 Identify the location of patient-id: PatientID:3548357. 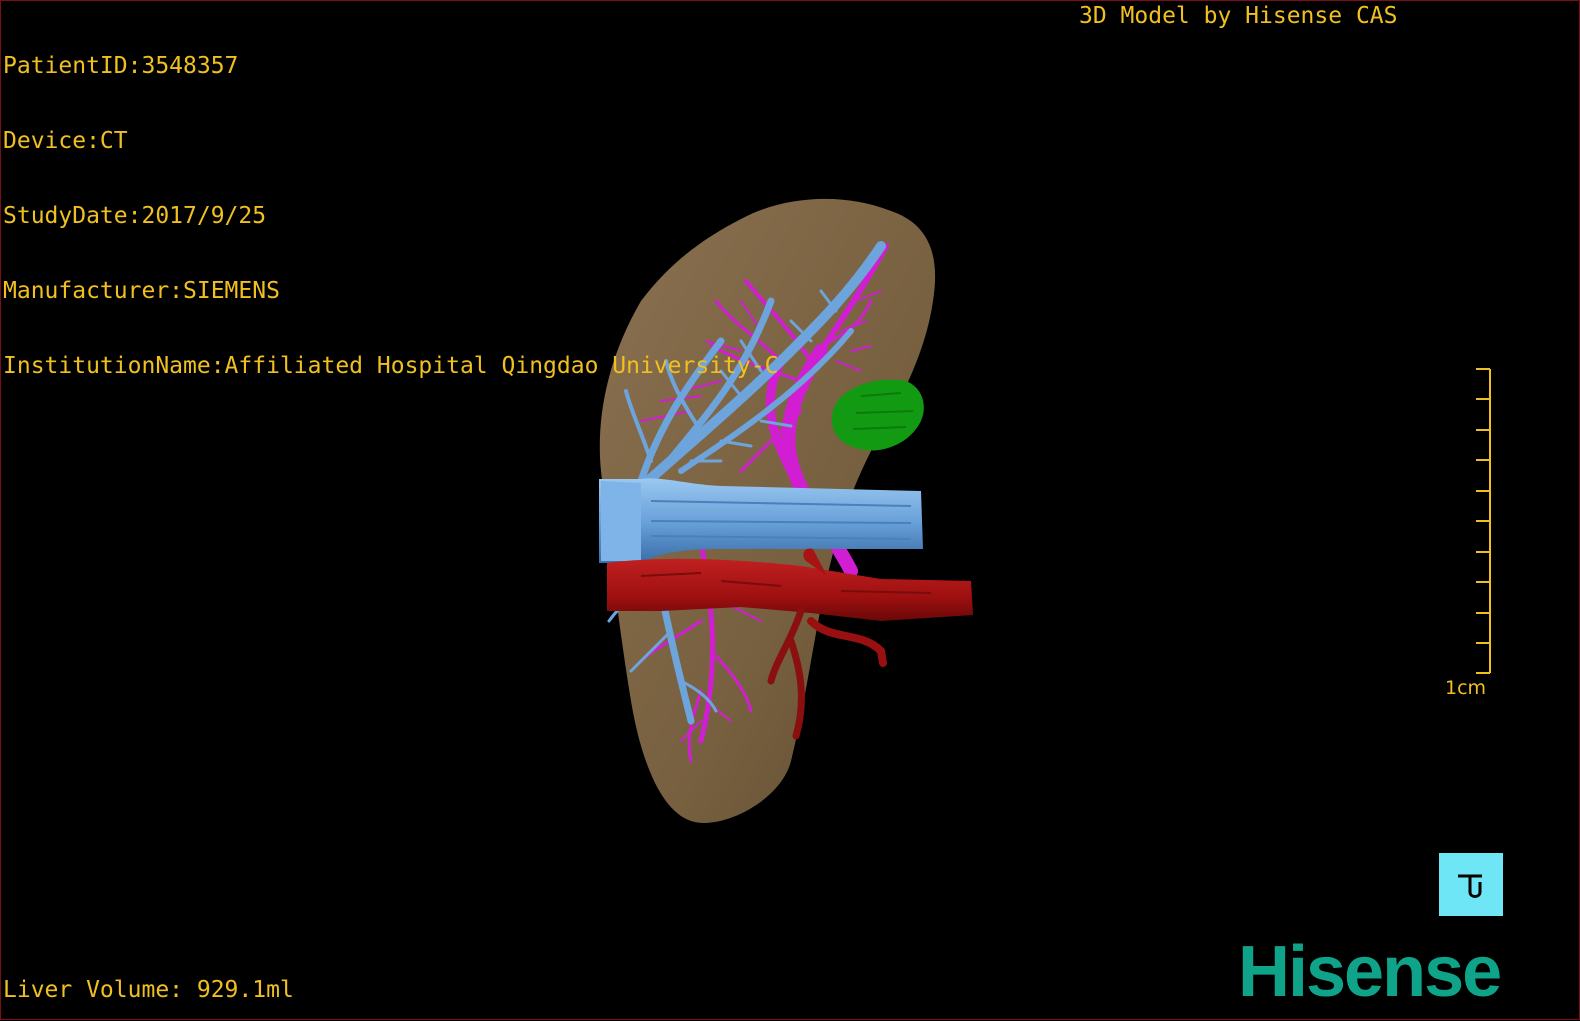
(121, 66).